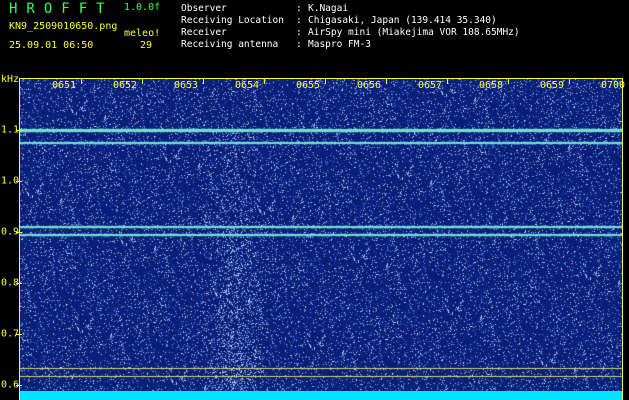  What do you see at coordinates (64, 85) in the screenshot?
I see `time-tick-label: 0651` at bounding box center [64, 85].